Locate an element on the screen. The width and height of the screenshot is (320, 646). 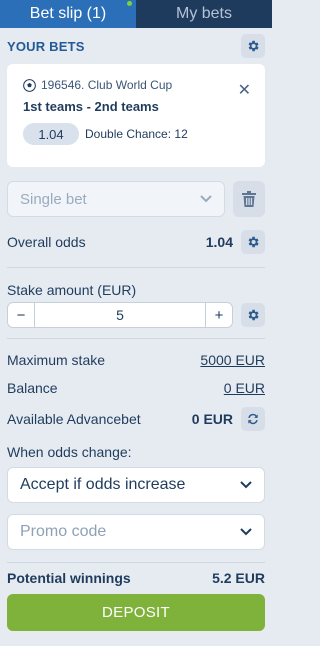
bet-type-select: Single bet is located at coordinates (116, 199).